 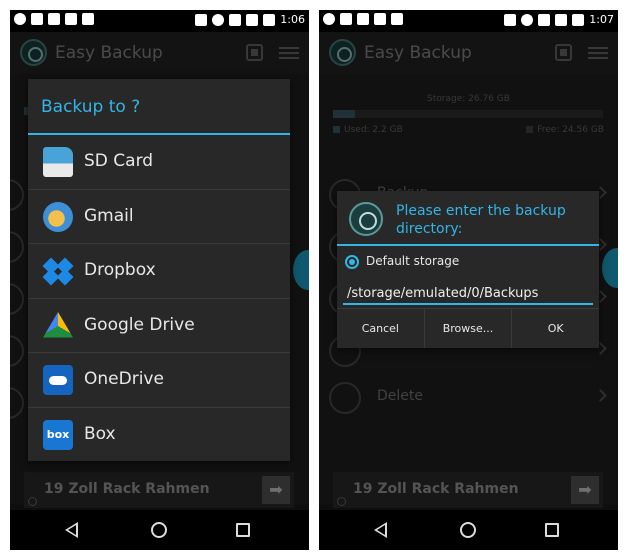 What do you see at coordinates (366, 219) in the screenshot?
I see `app-logo-icon` at bounding box center [366, 219].